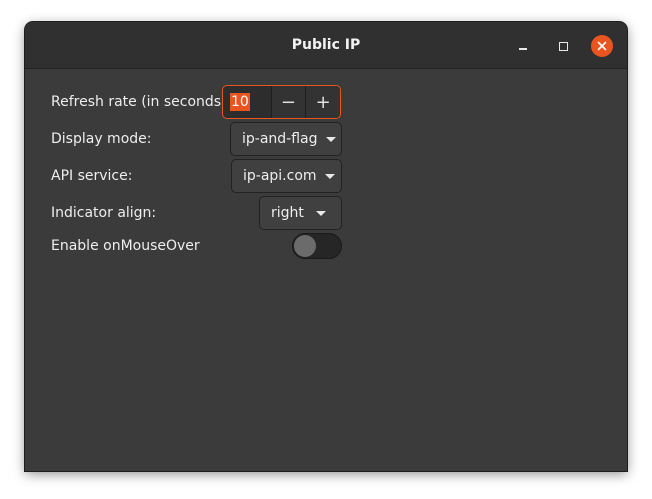  Describe the element at coordinates (240, 102) in the screenshot. I see `refresh-rate-value: 10` at that location.